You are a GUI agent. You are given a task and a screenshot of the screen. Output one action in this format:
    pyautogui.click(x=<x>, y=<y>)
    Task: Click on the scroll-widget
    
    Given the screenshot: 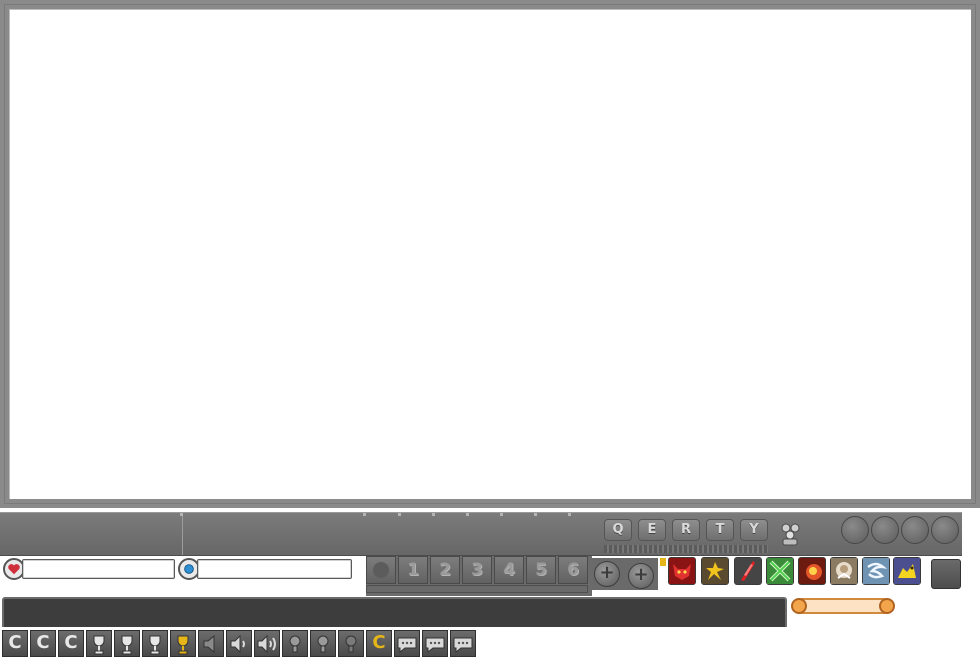 What is the action you would take?
    pyautogui.click(x=843, y=606)
    